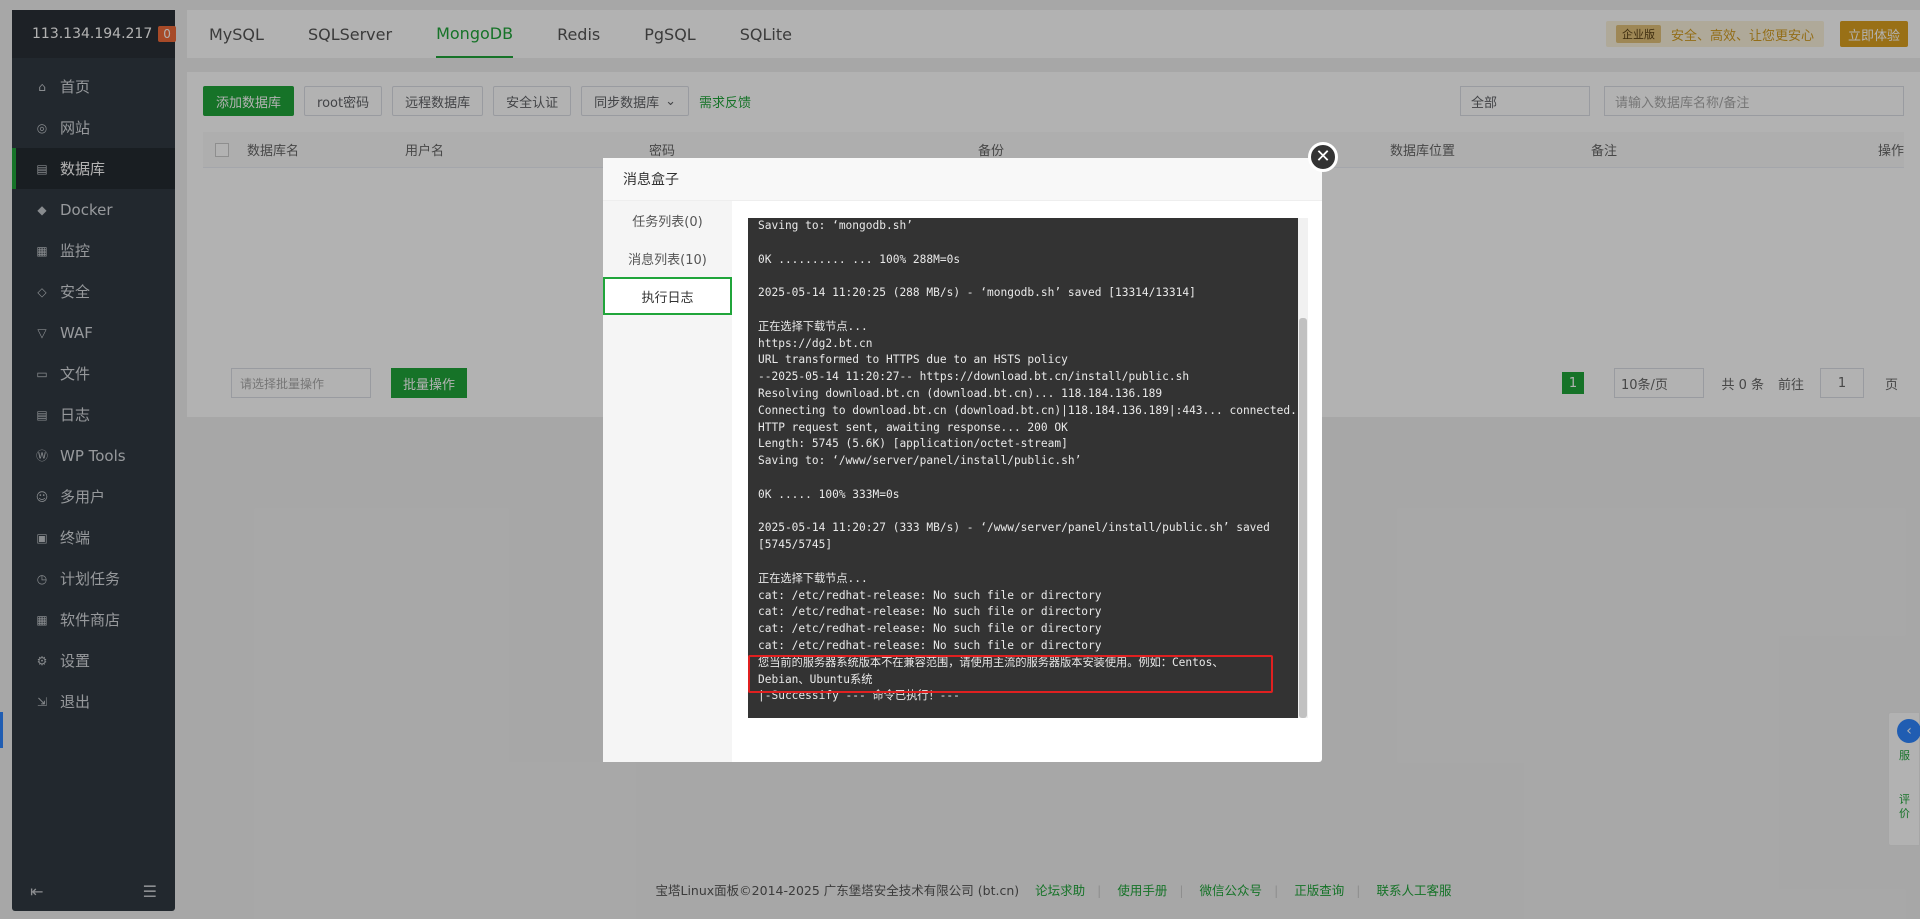 The image size is (1920, 919). I want to click on error-highlight-box, so click(1010, 674).